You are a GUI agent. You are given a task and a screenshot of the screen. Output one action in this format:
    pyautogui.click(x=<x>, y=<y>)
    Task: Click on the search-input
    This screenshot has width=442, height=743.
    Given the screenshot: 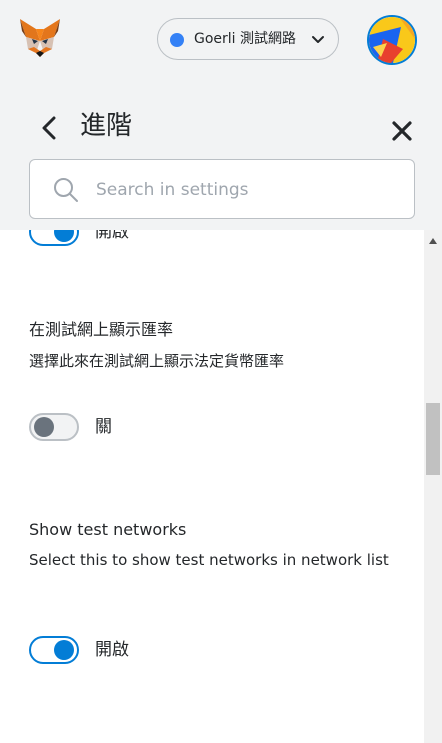 What is the action you would take?
    pyautogui.click(x=246, y=190)
    